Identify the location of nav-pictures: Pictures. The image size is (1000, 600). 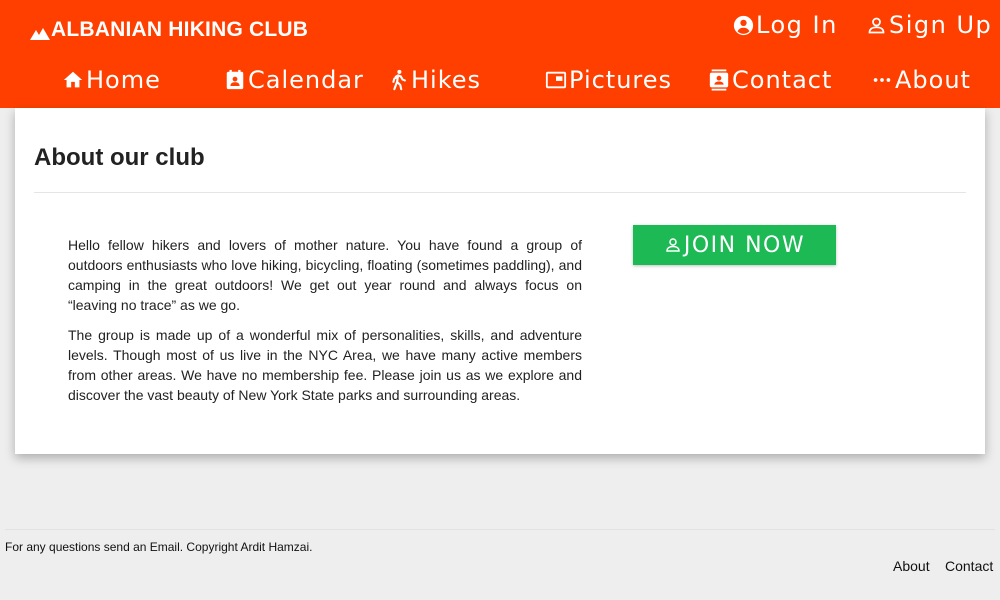
(608, 80).